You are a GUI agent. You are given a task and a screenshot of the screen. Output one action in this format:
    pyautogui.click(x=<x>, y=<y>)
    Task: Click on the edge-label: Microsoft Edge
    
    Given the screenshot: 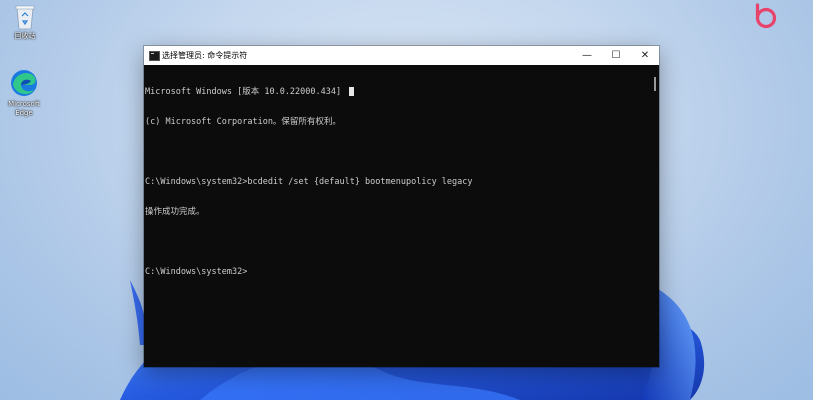 What is the action you would take?
    pyautogui.click(x=24, y=108)
    